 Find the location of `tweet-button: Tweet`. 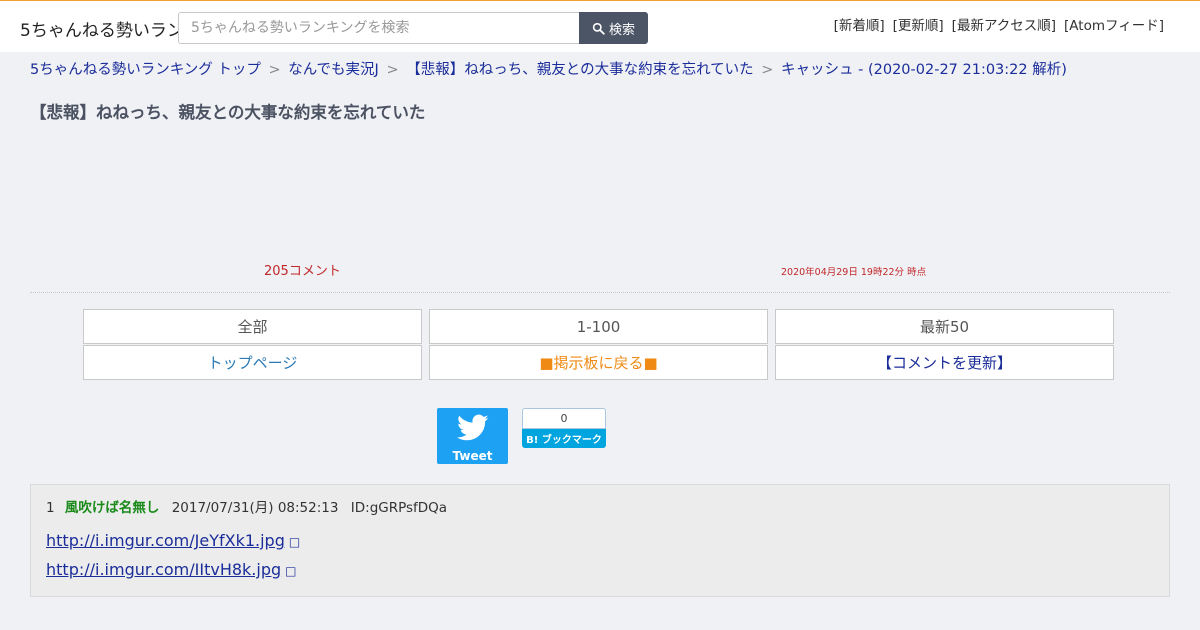

tweet-button: Tweet is located at coordinates (472, 436).